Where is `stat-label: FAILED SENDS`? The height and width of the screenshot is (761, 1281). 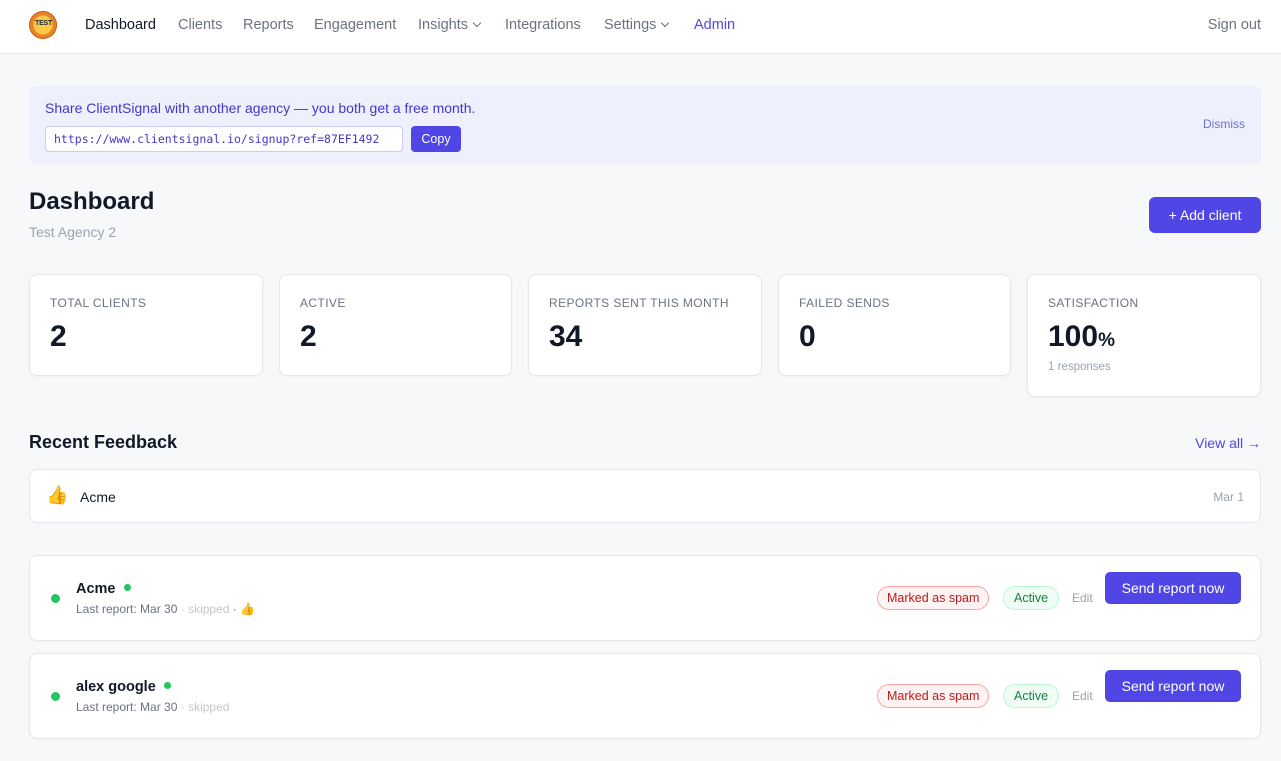 stat-label: FAILED SENDS is located at coordinates (844, 303).